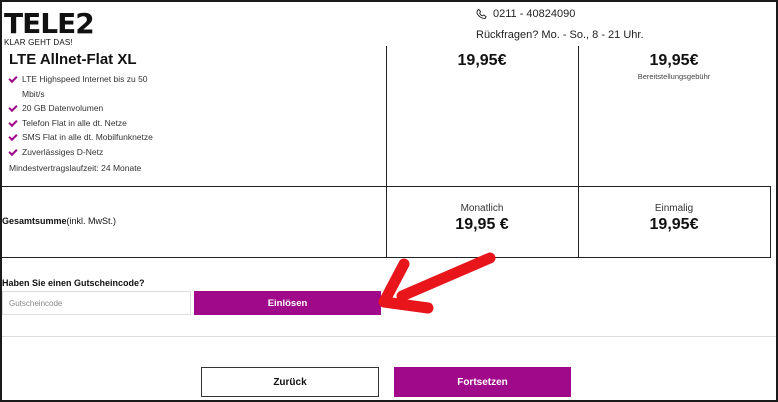 The width and height of the screenshot is (778, 402). I want to click on once-total: 19,95€, so click(674, 224).